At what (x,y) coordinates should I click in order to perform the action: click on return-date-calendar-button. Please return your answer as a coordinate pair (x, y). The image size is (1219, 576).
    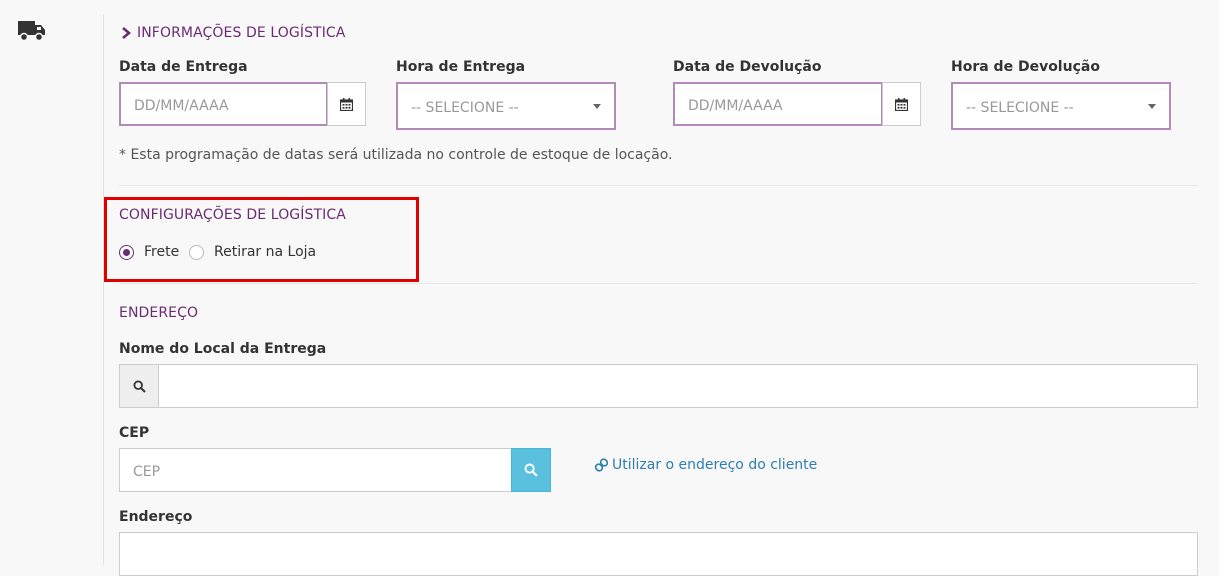
    Looking at the image, I should click on (901, 104).